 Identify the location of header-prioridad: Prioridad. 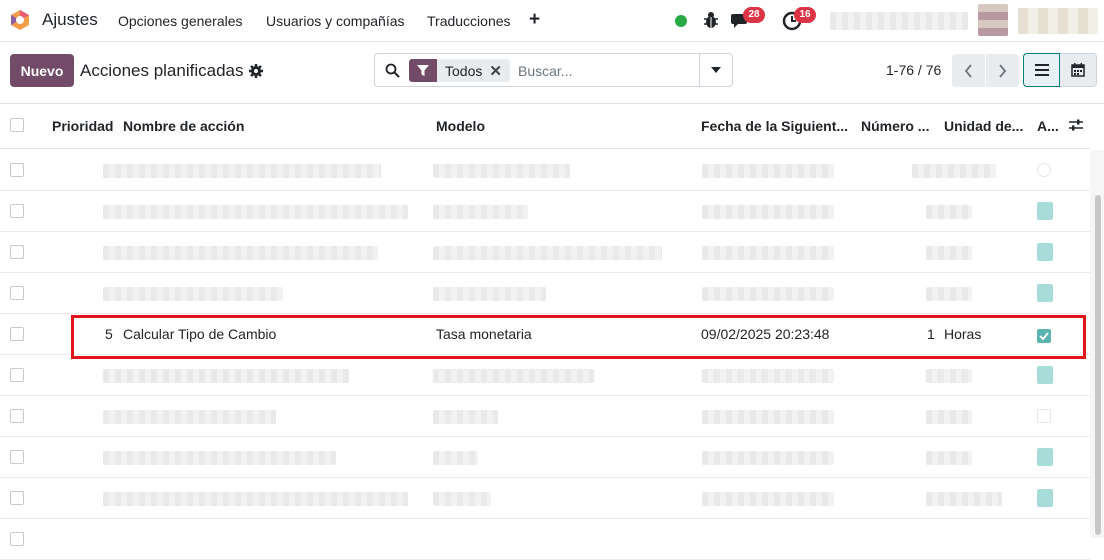
(82, 126).